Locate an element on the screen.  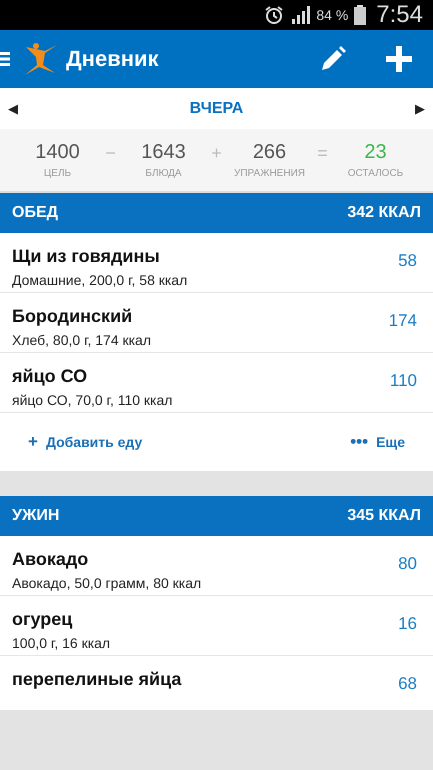
meal-total: 342 ККАЛ is located at coordinates (384, 213).